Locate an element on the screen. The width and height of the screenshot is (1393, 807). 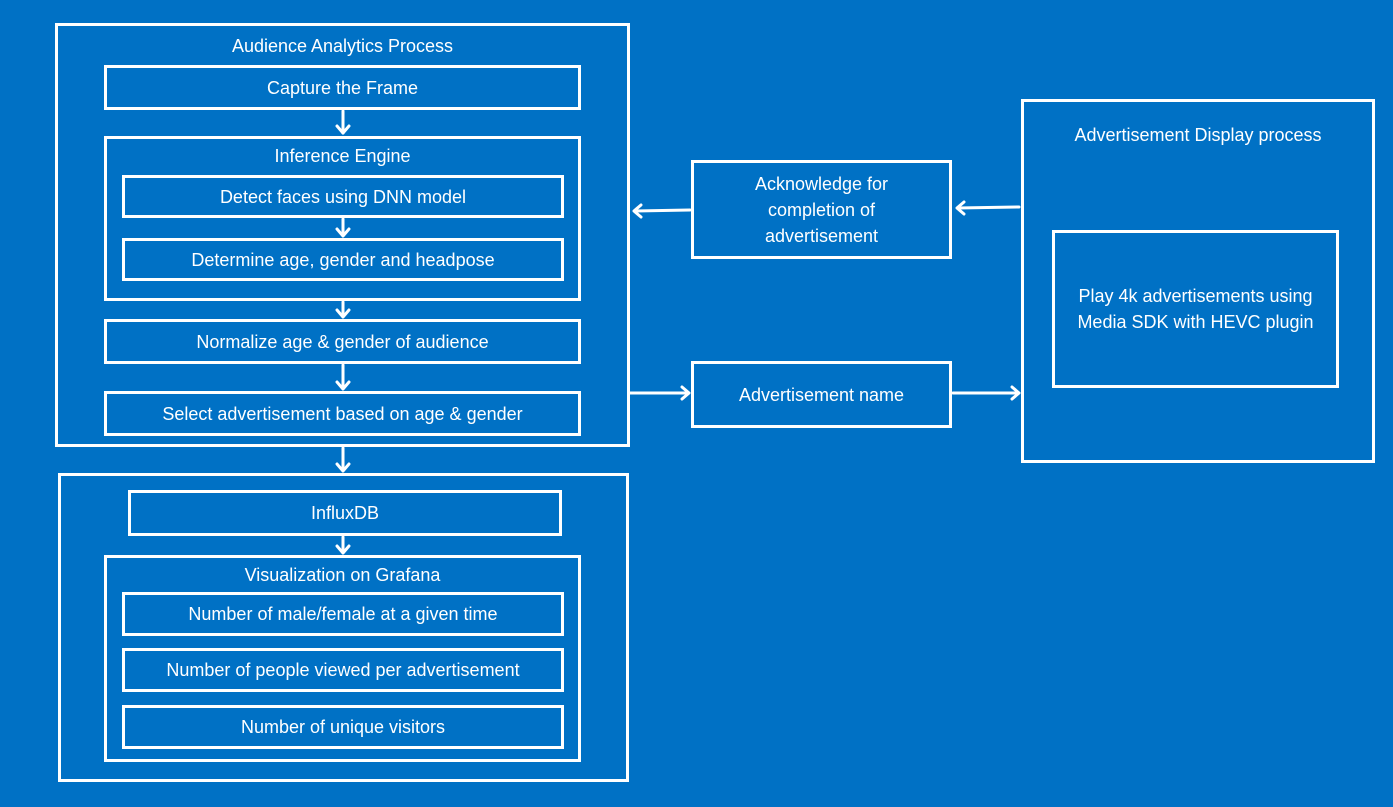
grafana-item-male-female: Number of male/female at a given time is located at coordinates (343, 614).